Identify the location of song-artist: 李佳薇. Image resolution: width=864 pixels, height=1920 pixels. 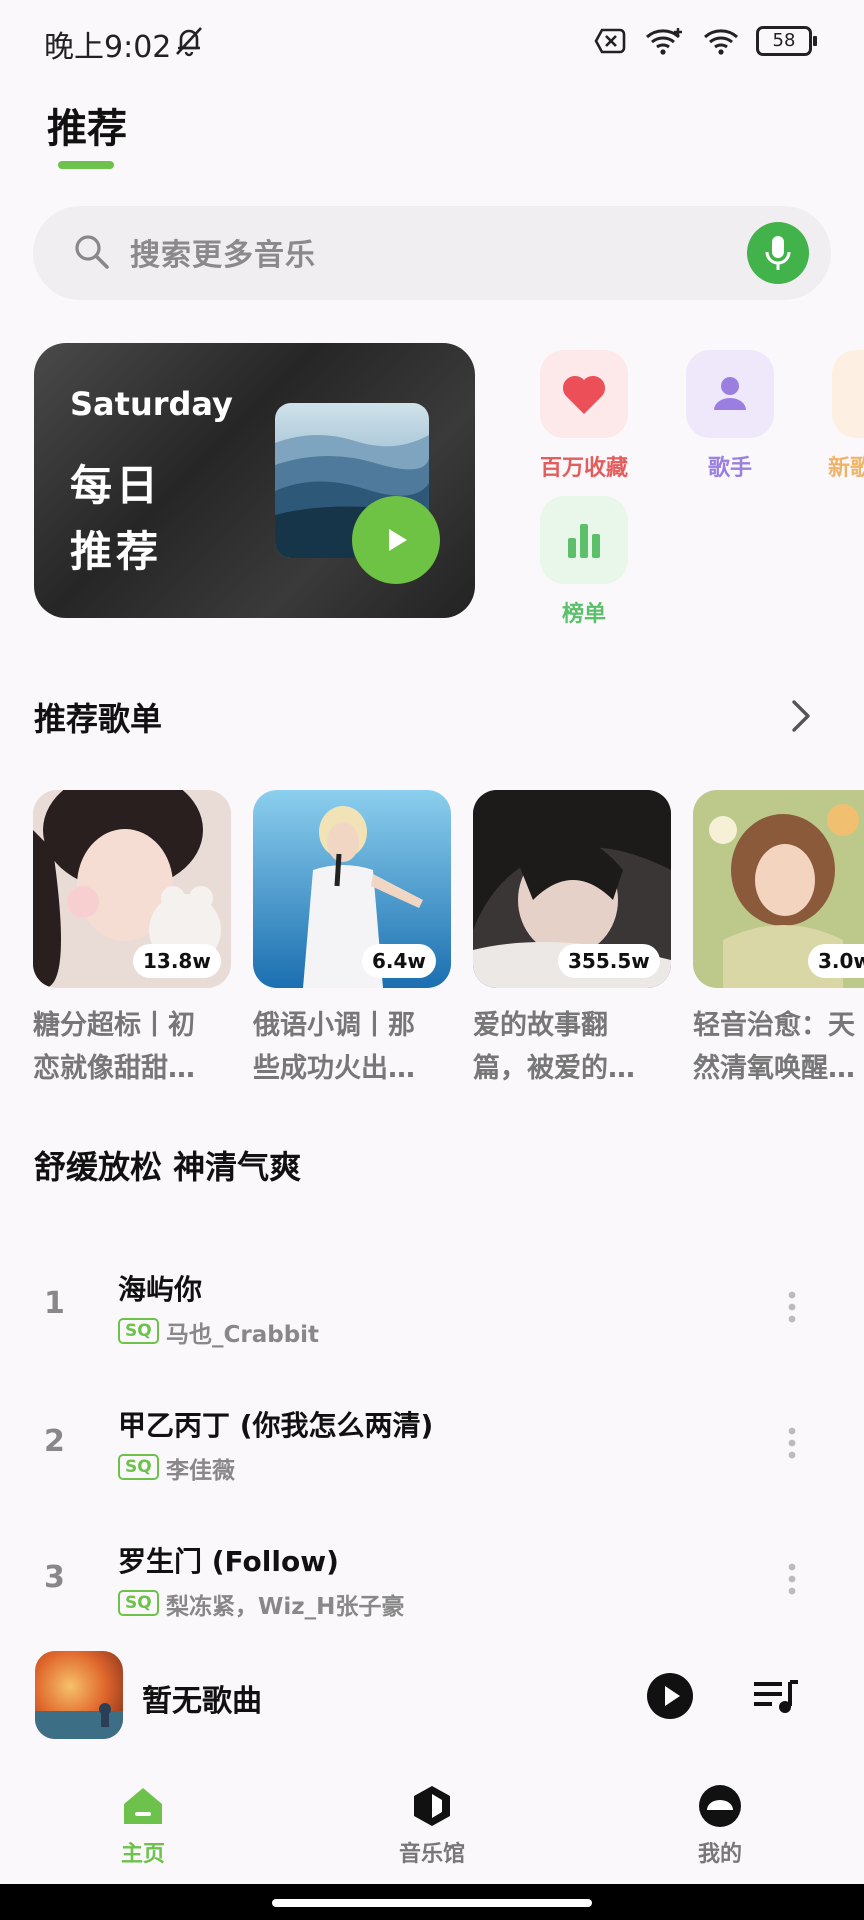
(200, 1471).